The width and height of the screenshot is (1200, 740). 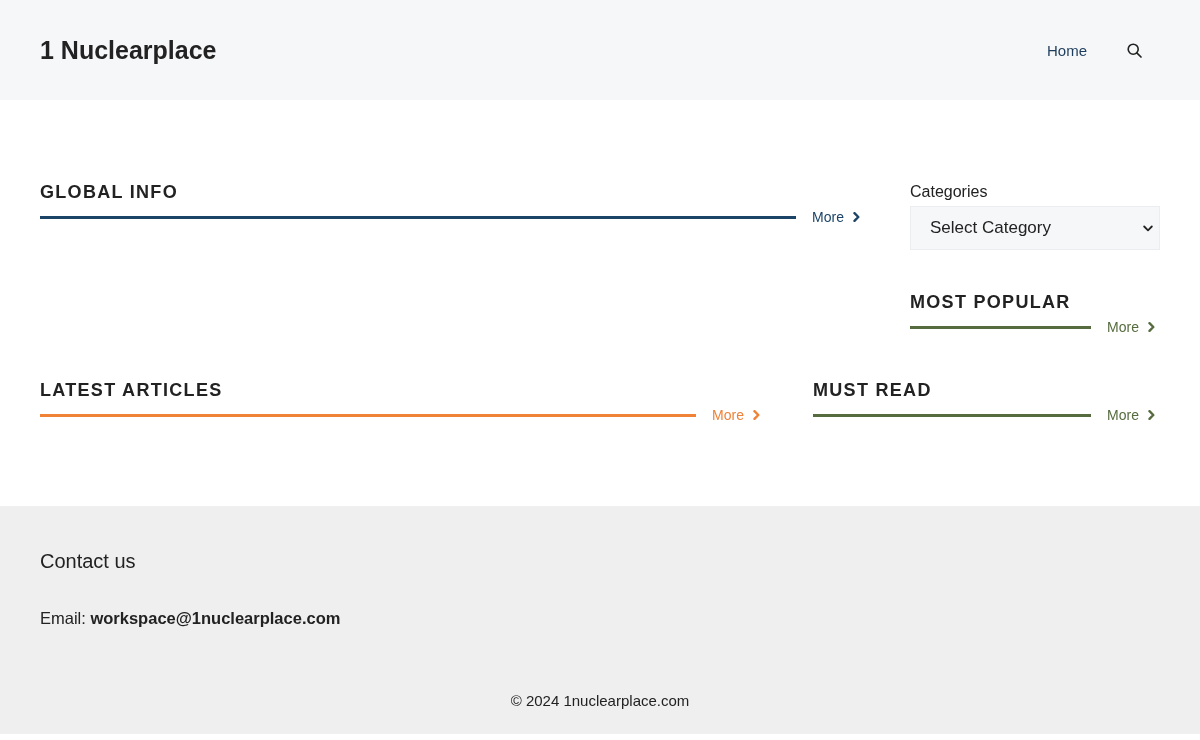 What do you see at coordinates (132, 390) in the screenshot?
I see `section-heading: LATEST ARTICLES` at bounding box center [132, 390].